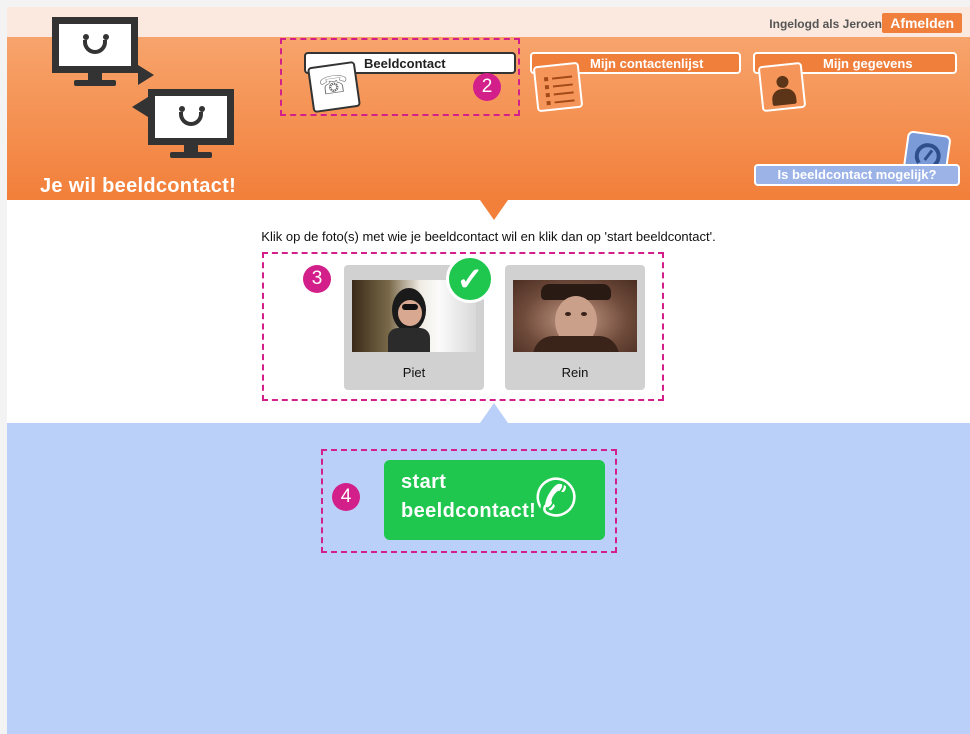 The image size is (970, 734). Describe the element at coordinates (782, 87) in the screenshot. I see `person-icon` at that location.